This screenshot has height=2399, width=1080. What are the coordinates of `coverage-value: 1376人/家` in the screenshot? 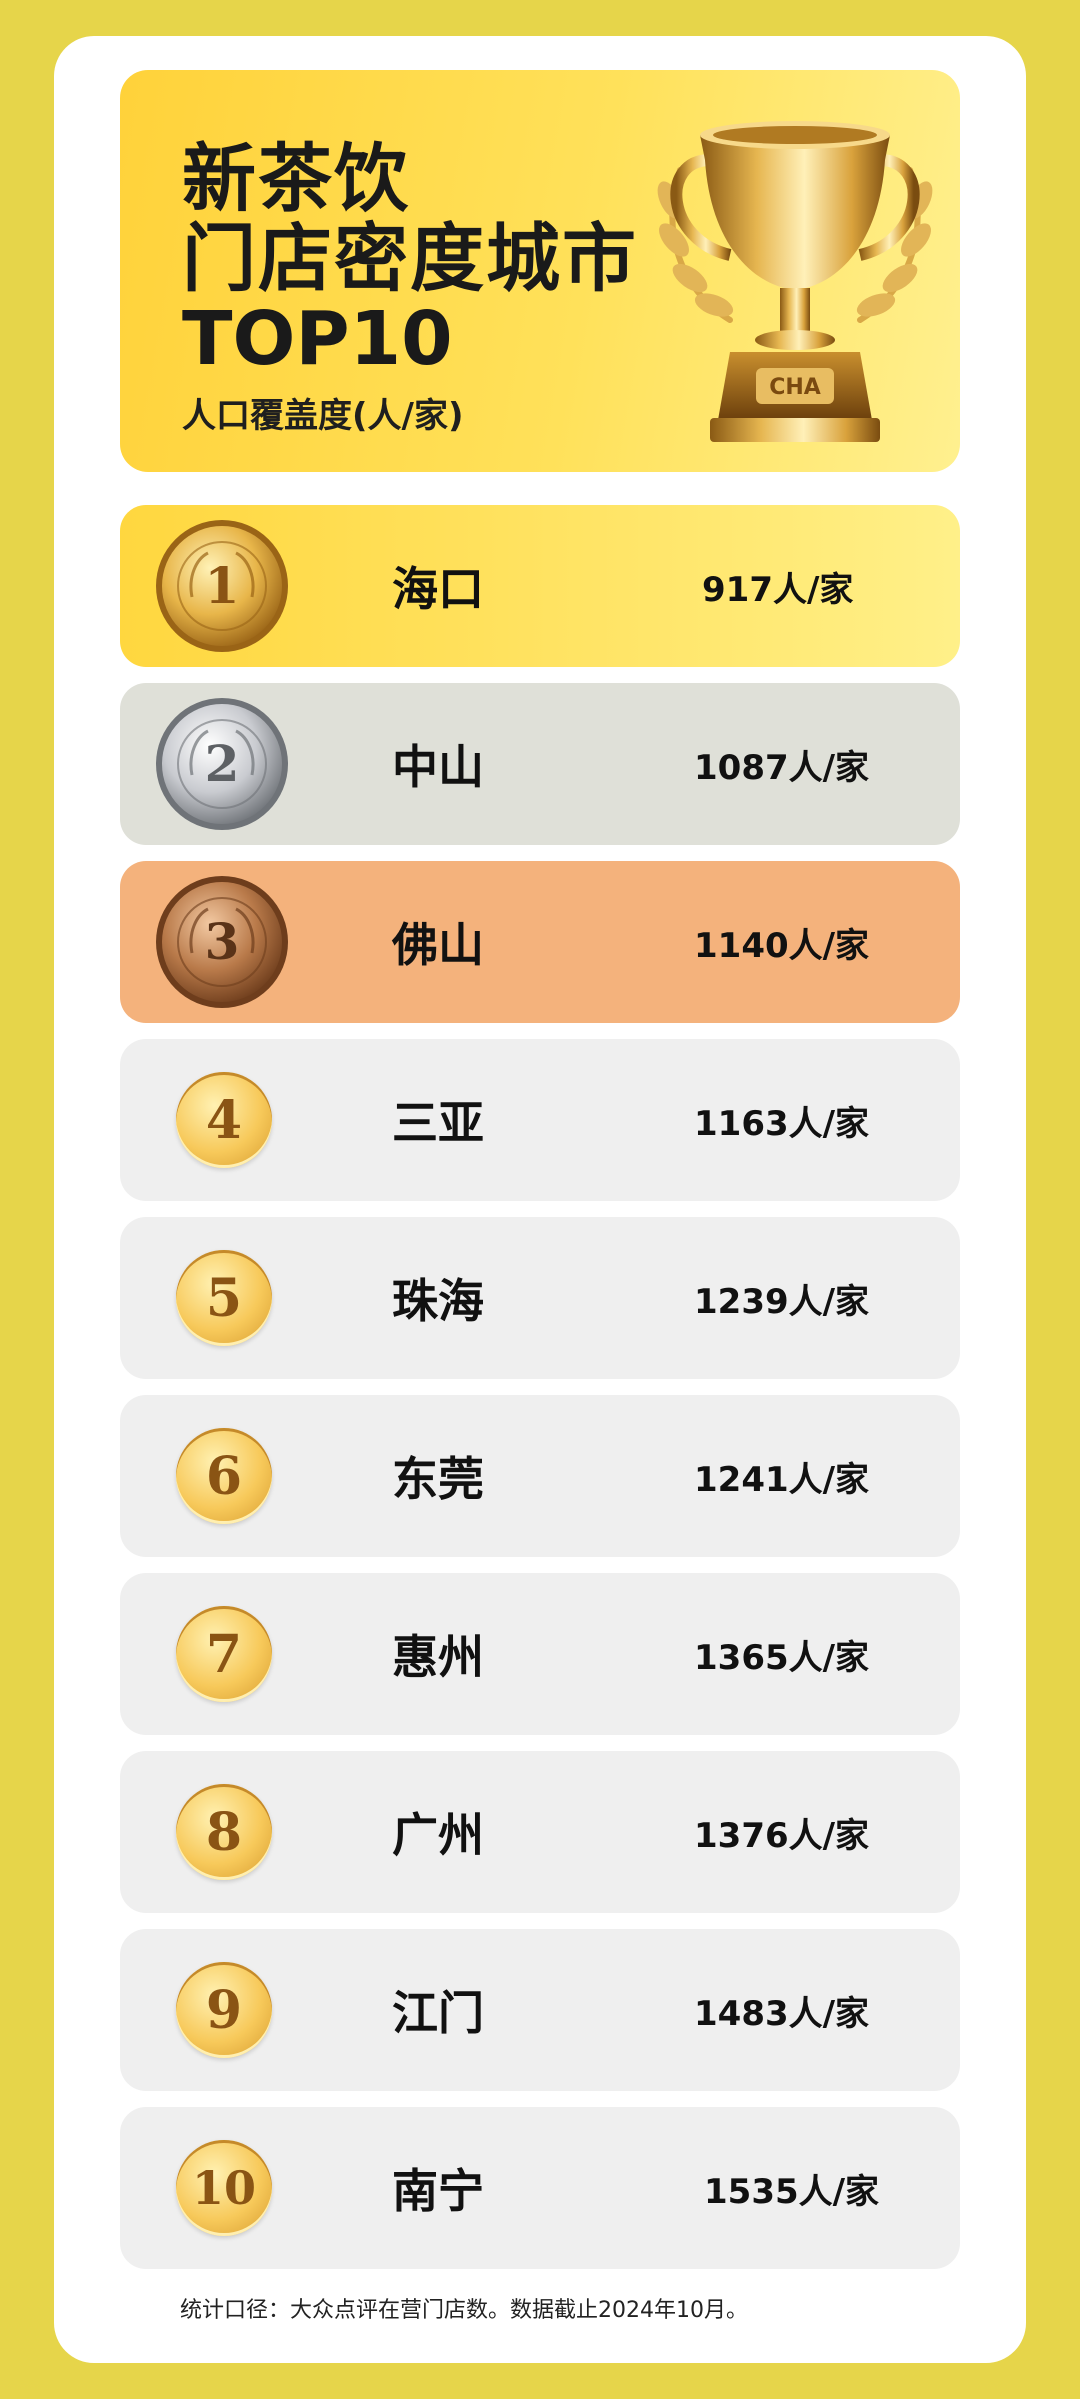 It's located at (782, 1835).